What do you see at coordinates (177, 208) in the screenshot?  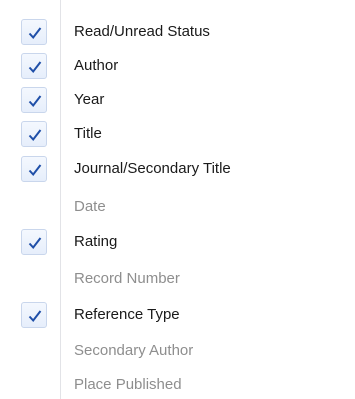 I see `menu-item-date: Date` at bounding box center [177, 208].